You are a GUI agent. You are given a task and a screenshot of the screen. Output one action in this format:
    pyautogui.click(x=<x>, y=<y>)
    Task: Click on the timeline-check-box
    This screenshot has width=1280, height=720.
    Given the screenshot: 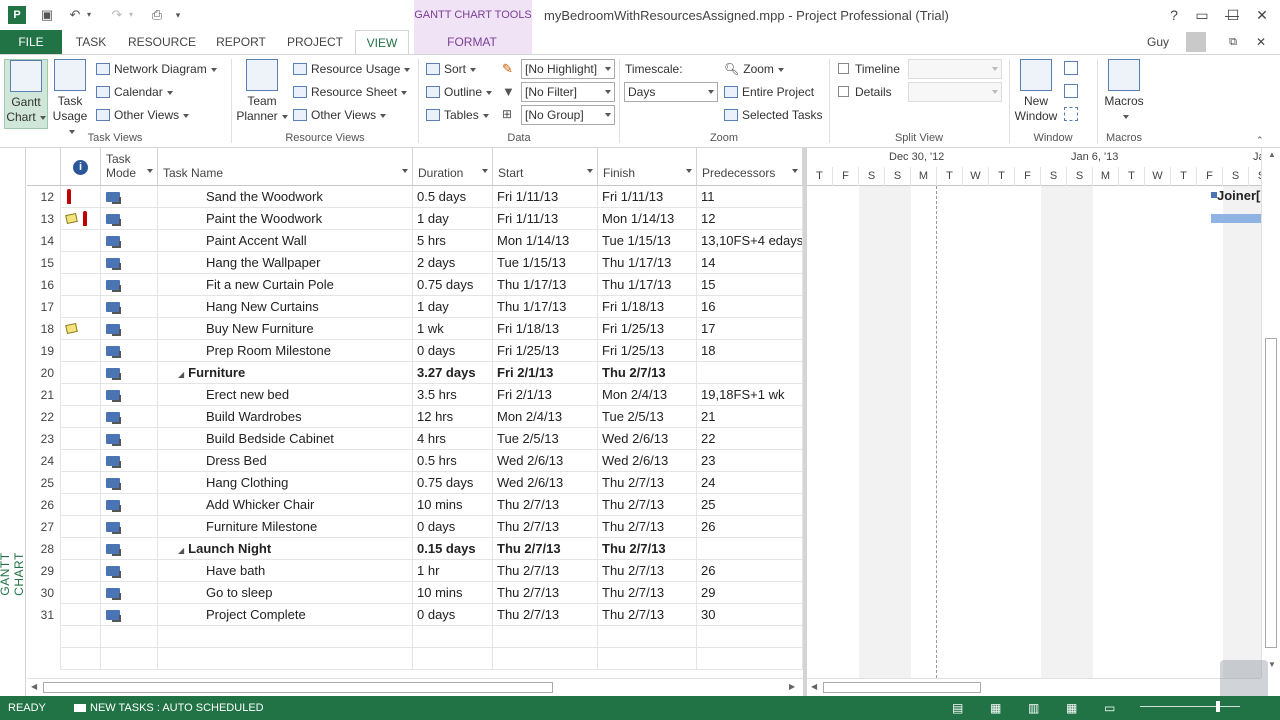 What is the action you would take?
    pyautogui.click(x=843, y=68)
    